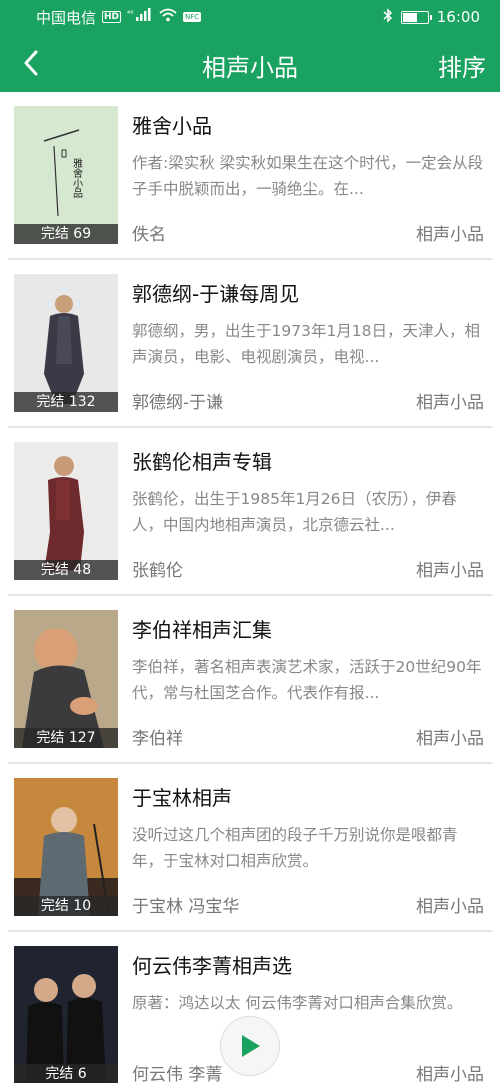 This screenshot has height=1083, width=500. I want to click on item-author: 郭德纲-于谦, so click(178, 403).